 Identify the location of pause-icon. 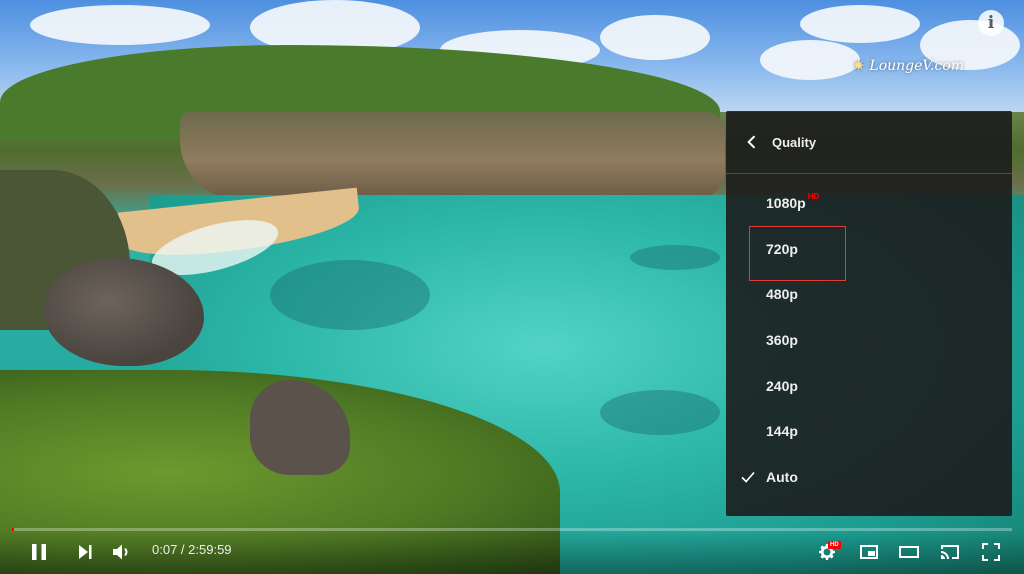
(39, 552).